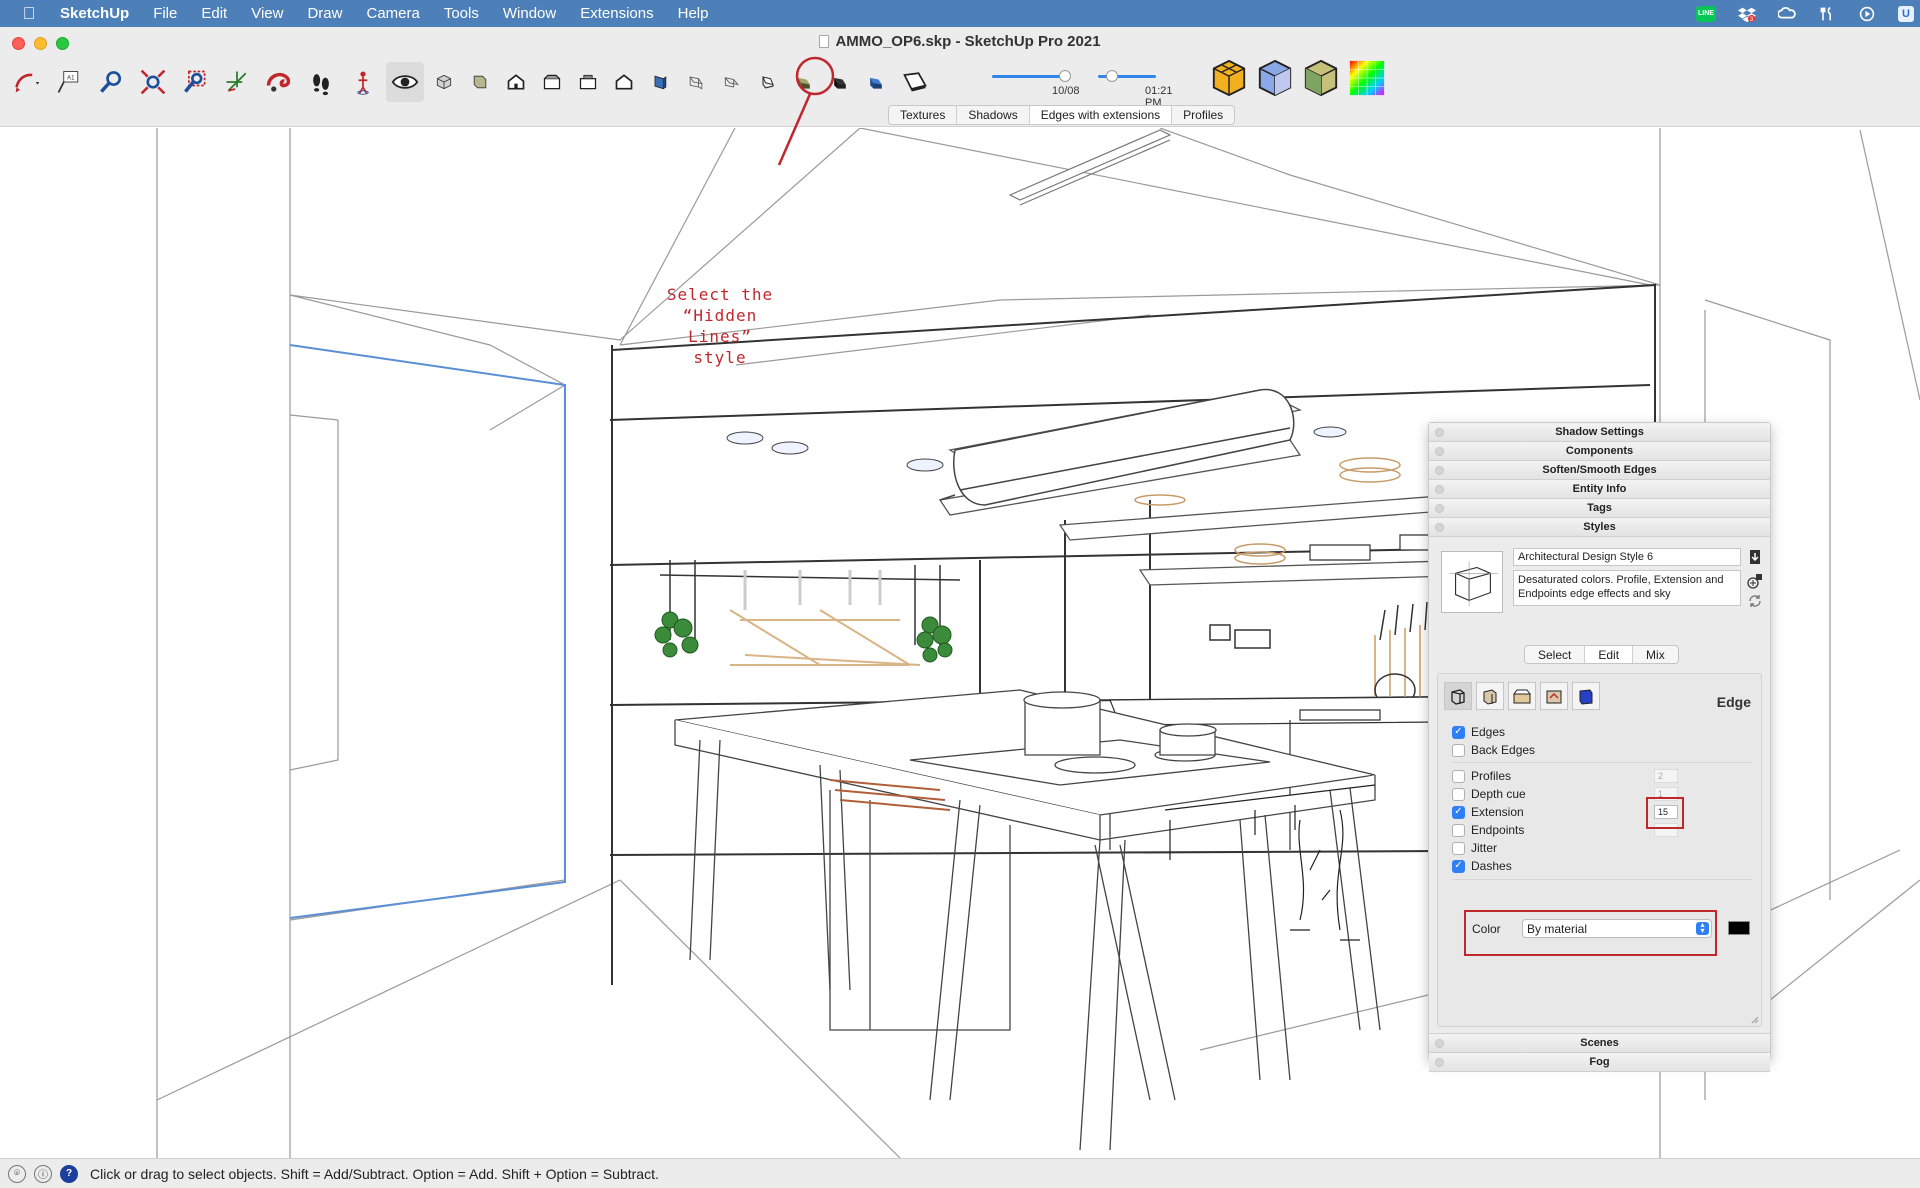 The image size is (1920, 1188). I want to click on refresh-style-icon, so click(1755, 601).